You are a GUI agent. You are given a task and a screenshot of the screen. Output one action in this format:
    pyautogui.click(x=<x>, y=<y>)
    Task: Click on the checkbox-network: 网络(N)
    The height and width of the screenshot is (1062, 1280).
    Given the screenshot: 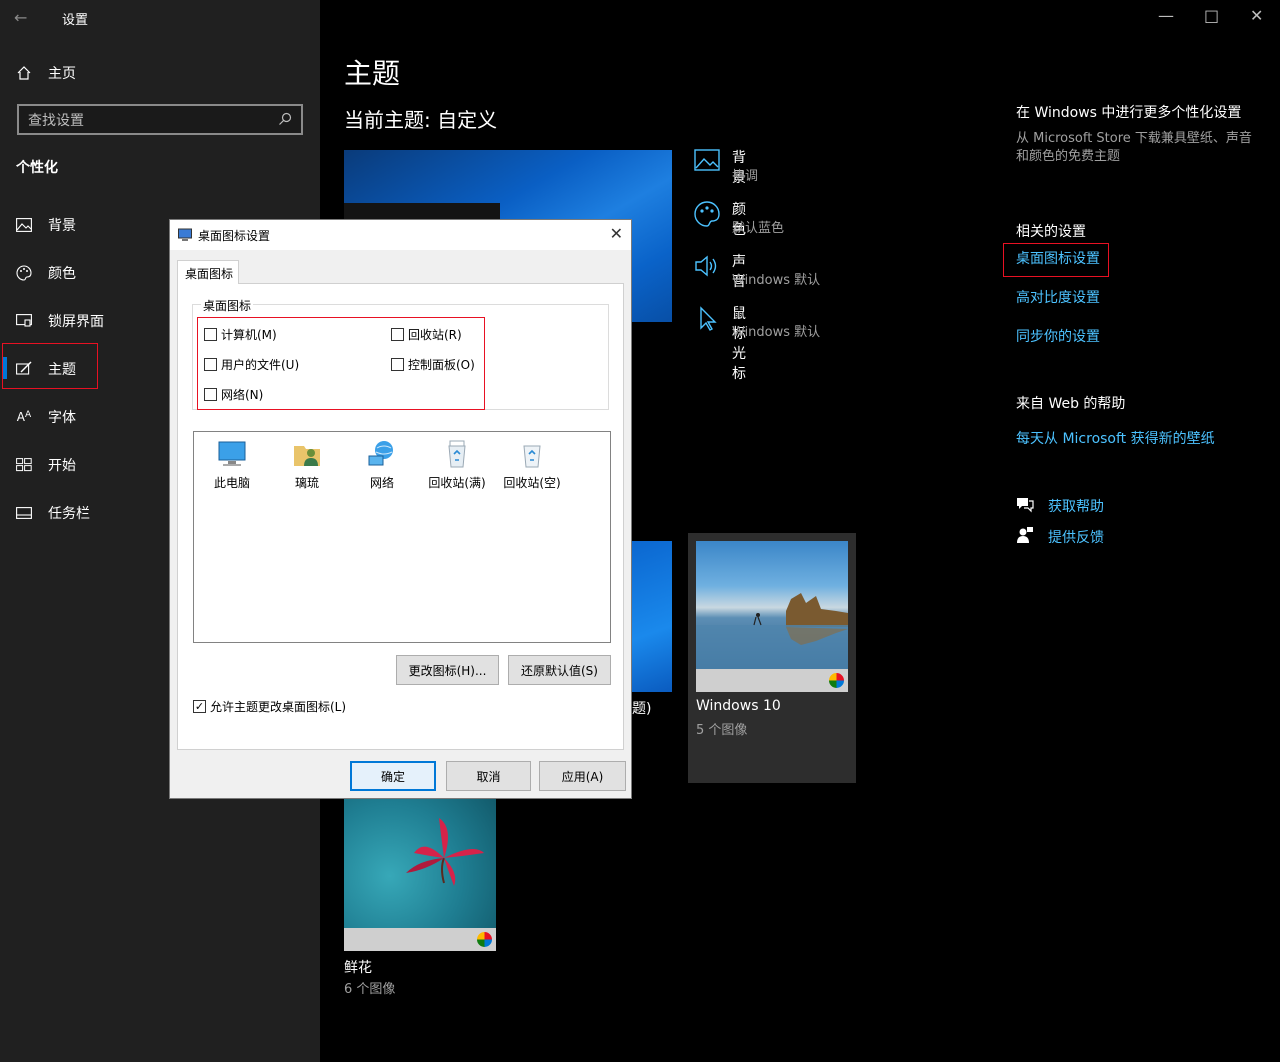 What is the action you would take?
    pyautogui.click(x=233, y=394)
    